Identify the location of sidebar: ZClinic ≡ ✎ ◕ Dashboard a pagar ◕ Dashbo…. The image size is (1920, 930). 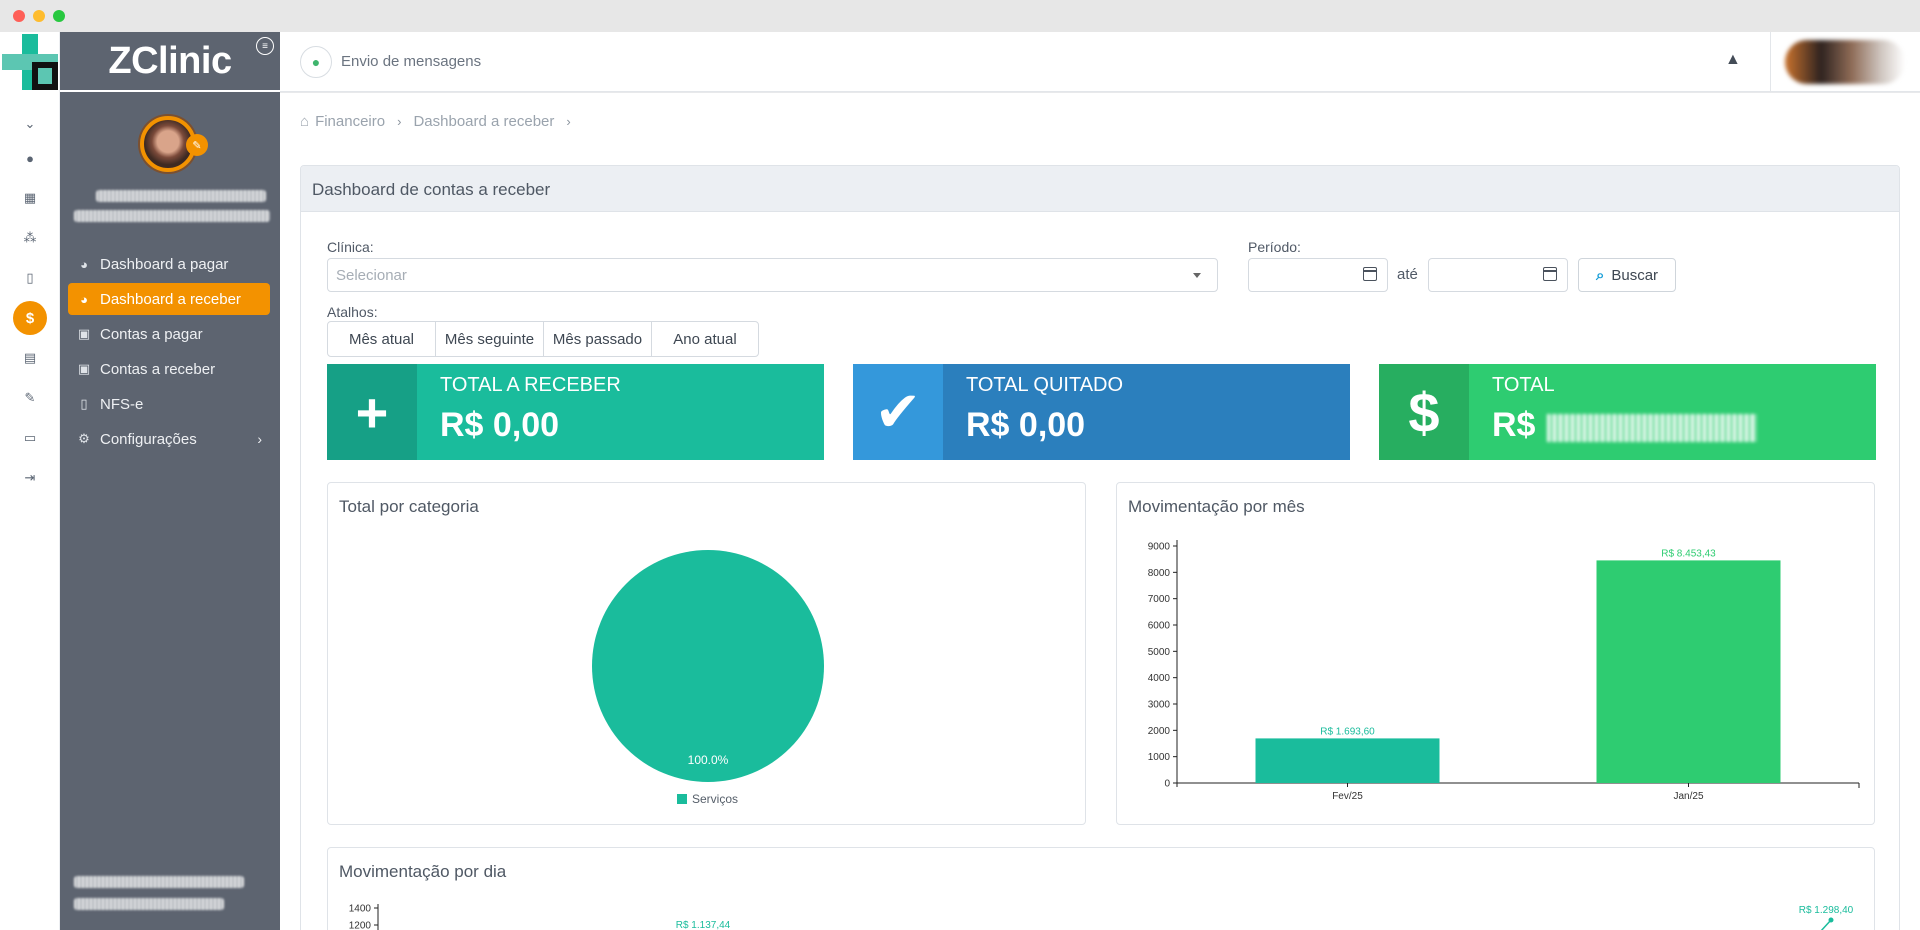
(170, 481).